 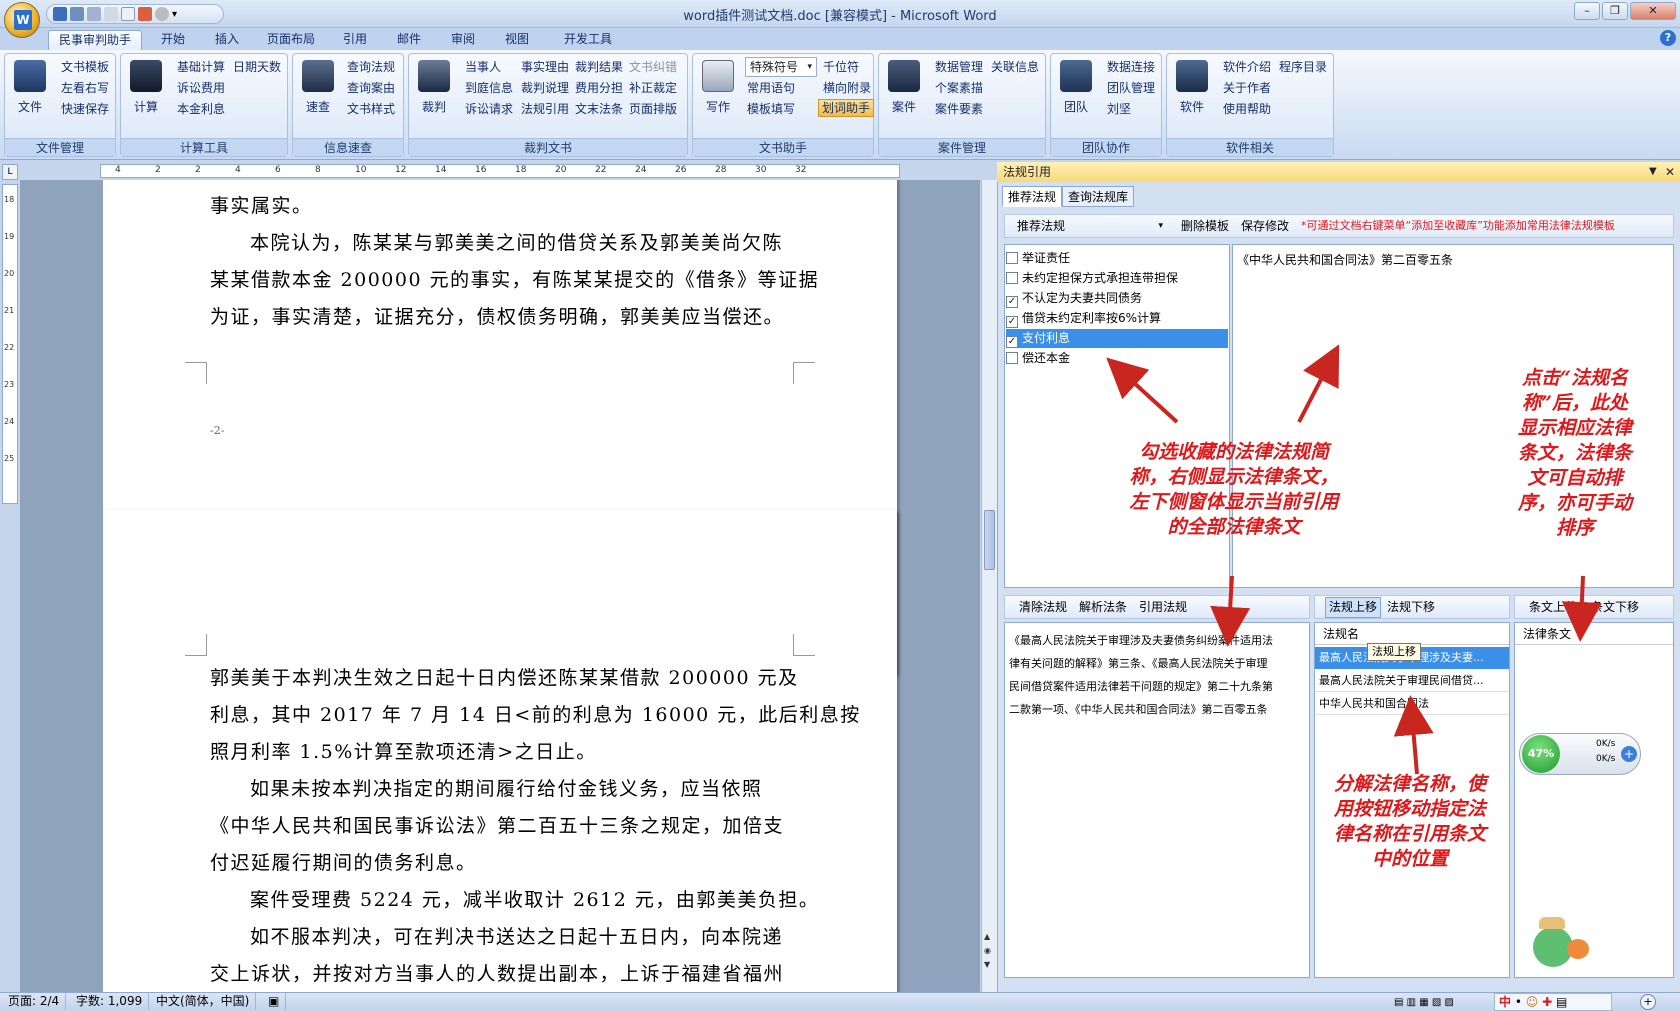 What do you see at coordinates (517, 40) in the screenshot?
I see `tab-view: 视图` at bounding box center [517, 40].